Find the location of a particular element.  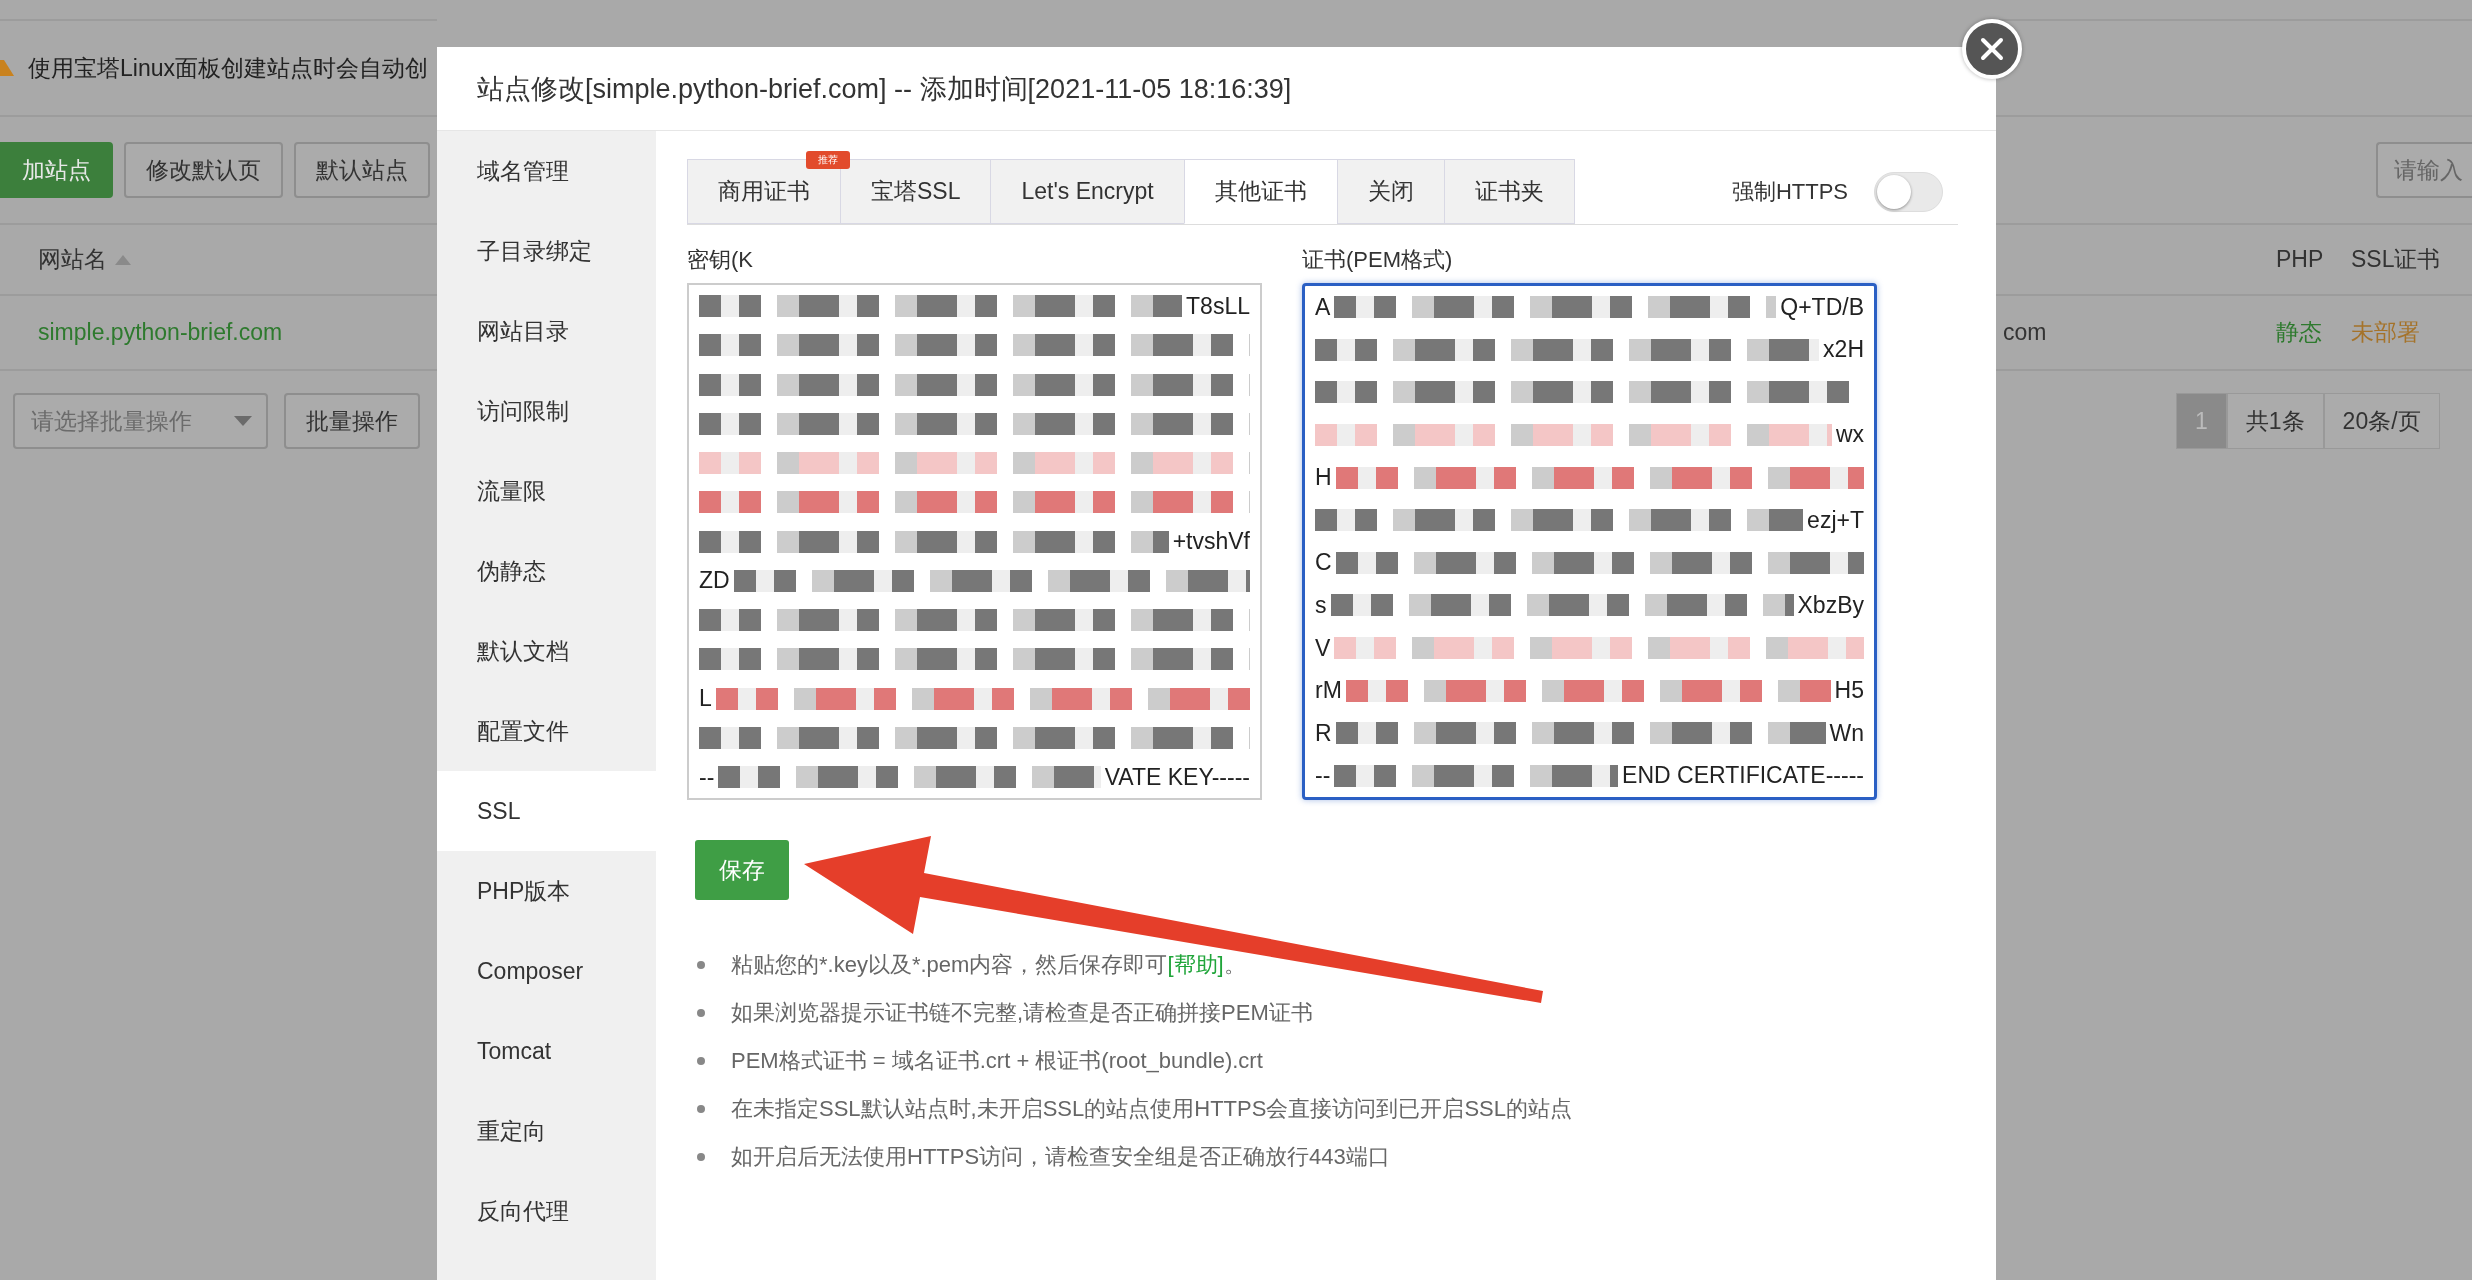

tab: Let's Encrypt is located at coordinates (1087, 191).